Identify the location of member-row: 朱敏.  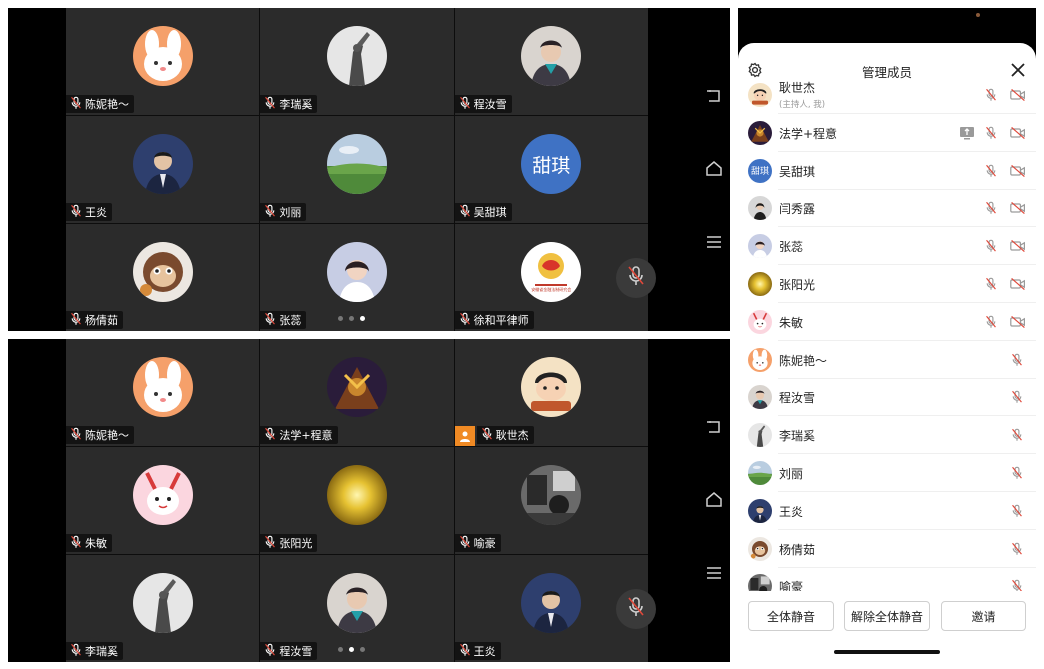
(887, 322).